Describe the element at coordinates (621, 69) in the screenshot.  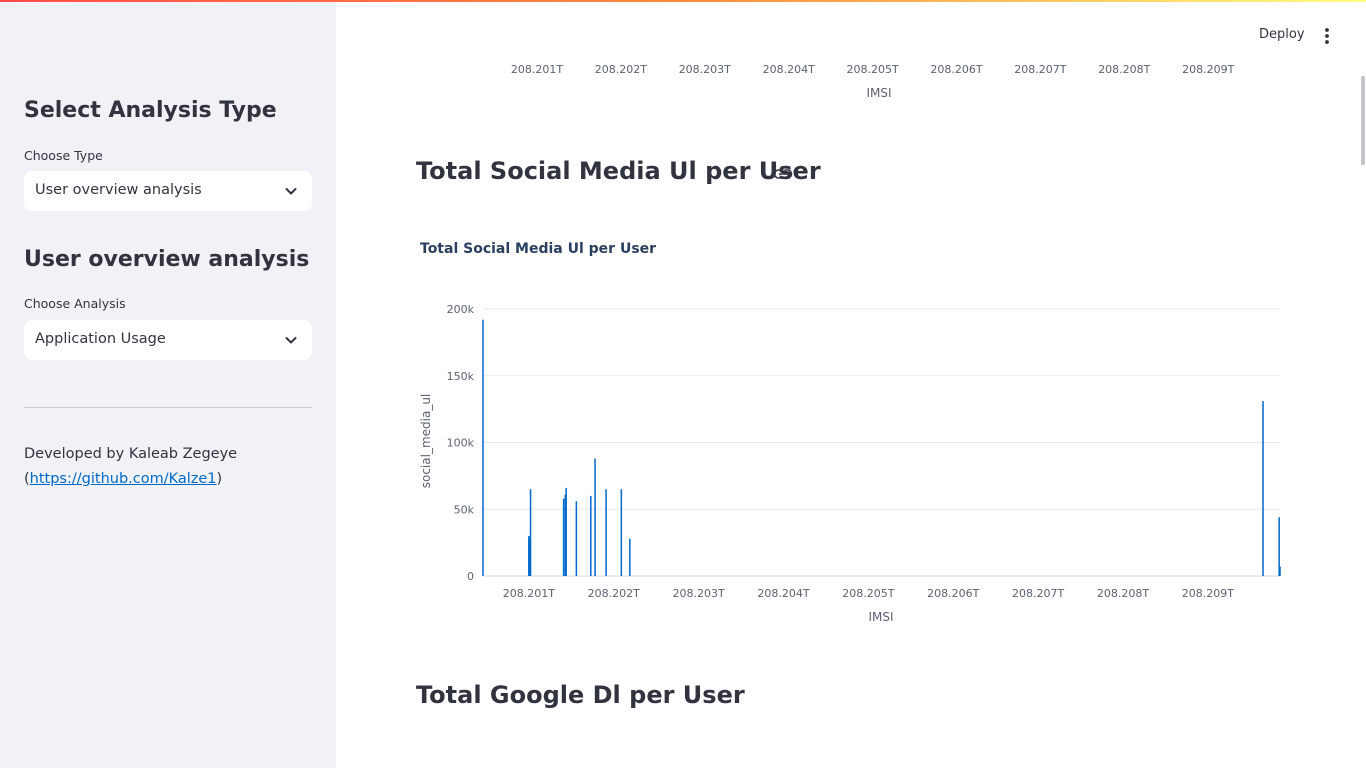
I see `previous-chart-x-tick-label: 208.202T` at that location.